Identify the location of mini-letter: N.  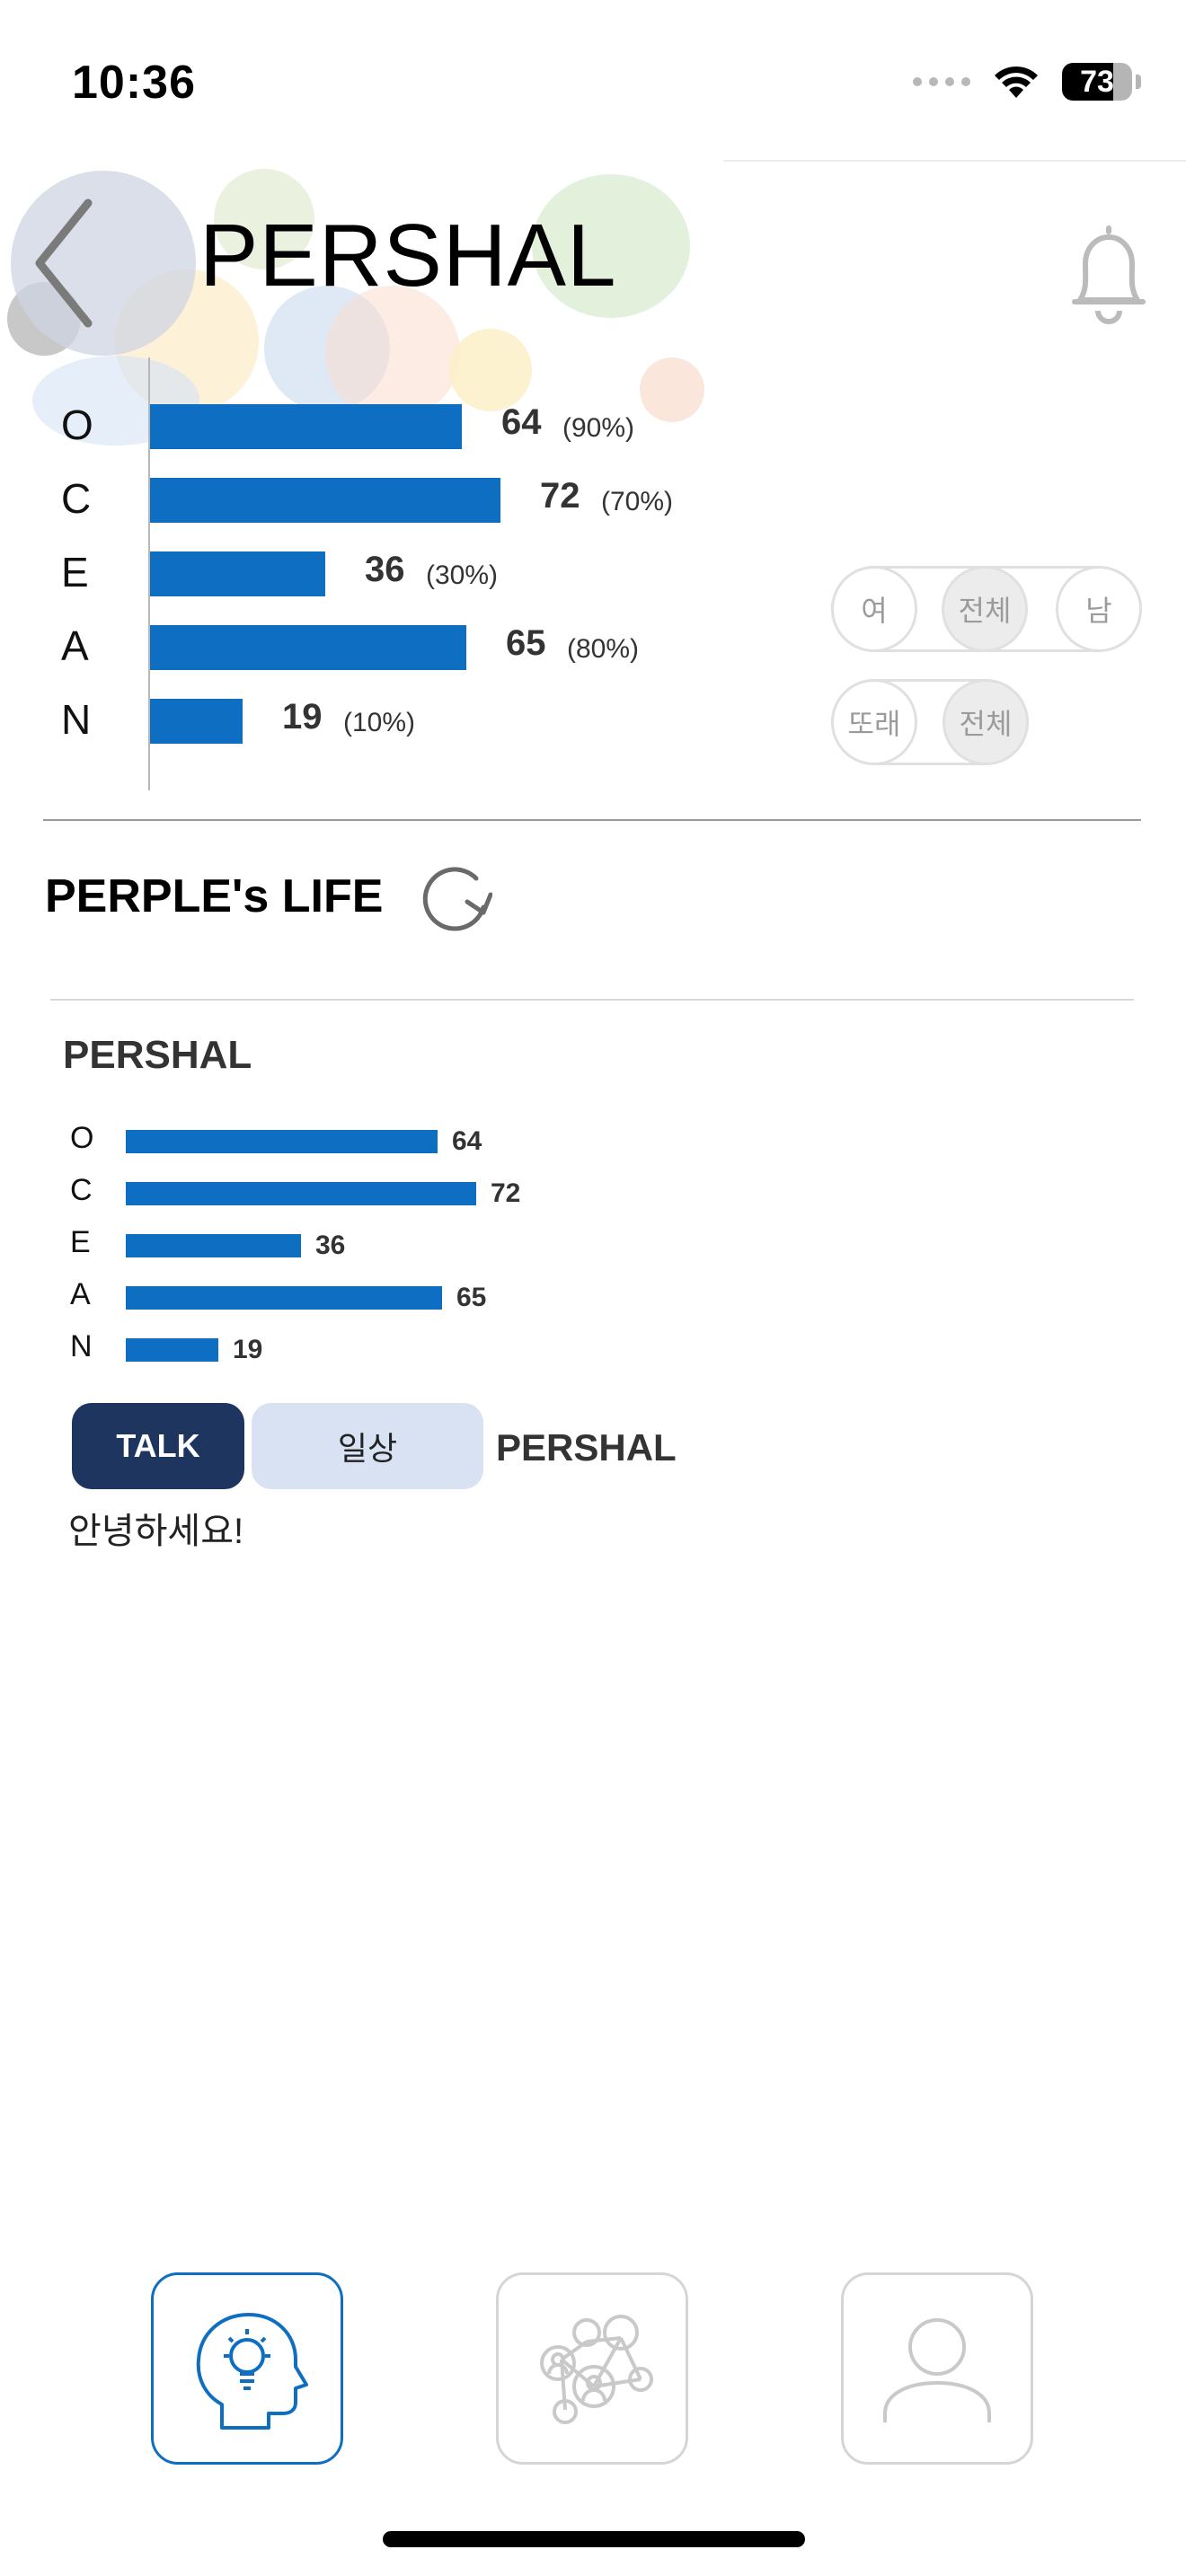
(81, 1346).